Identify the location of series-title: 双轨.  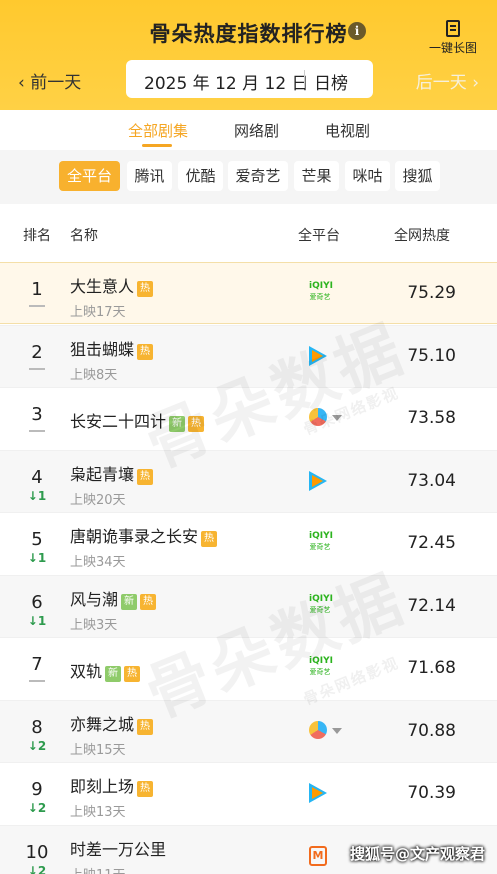
(86, 671).